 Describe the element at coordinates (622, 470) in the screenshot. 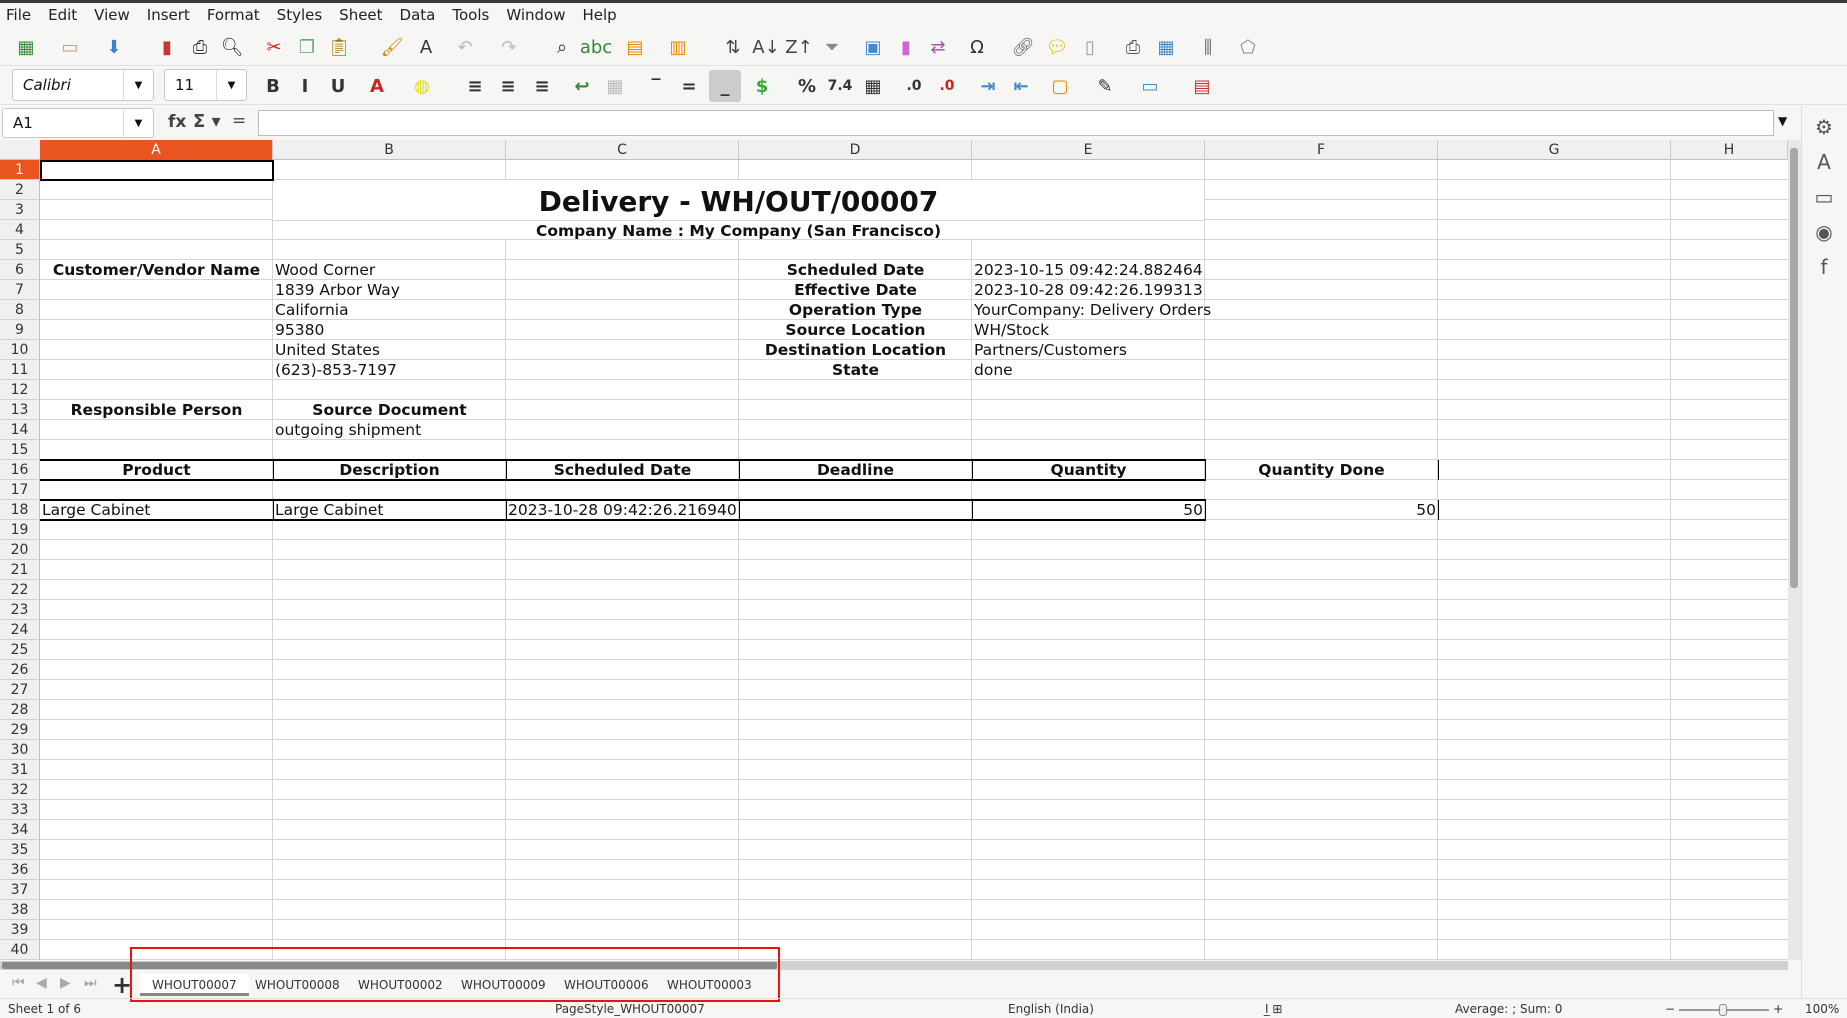

I see `cell-c16: Scheduled Date` at that location.